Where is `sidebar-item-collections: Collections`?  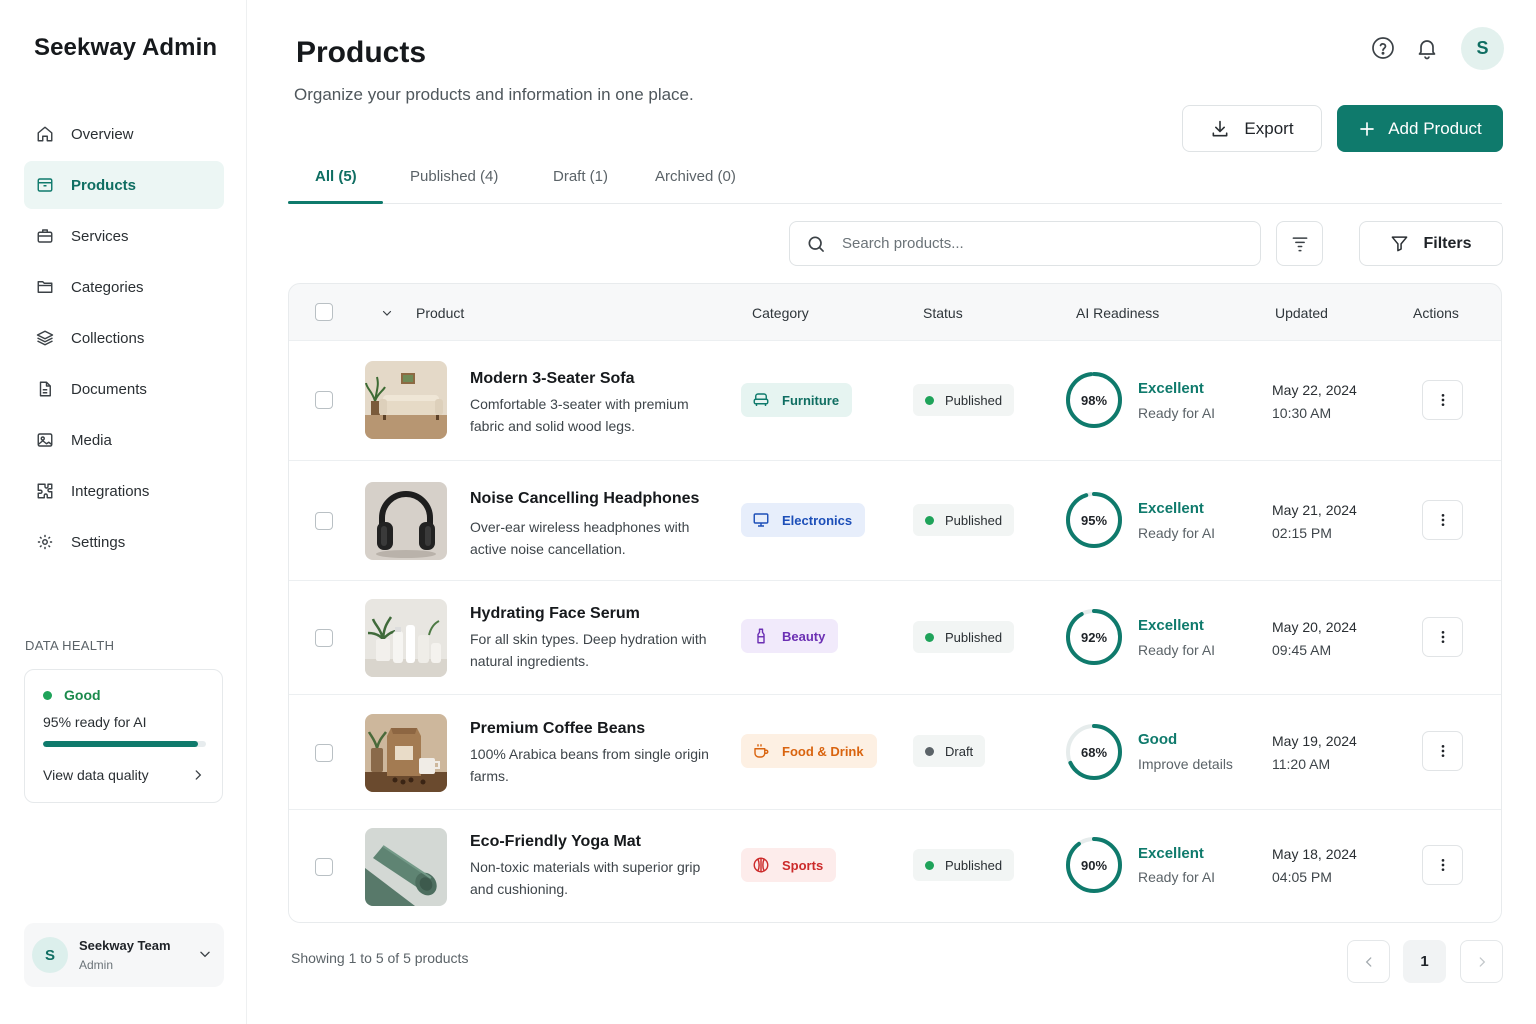
sidebar-item-collections: Collections is located at coordinates (124, 338).